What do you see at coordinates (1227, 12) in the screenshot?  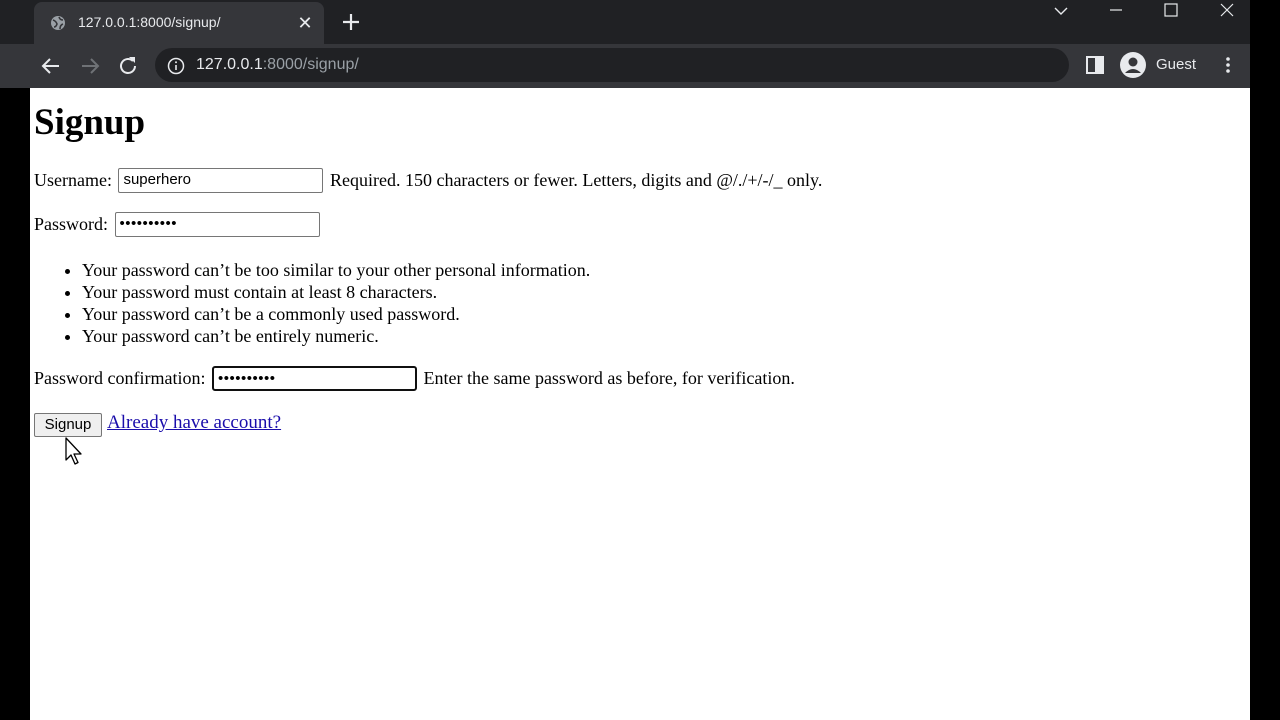 I see `window-close-icon` at bounding box center [1227, 12].